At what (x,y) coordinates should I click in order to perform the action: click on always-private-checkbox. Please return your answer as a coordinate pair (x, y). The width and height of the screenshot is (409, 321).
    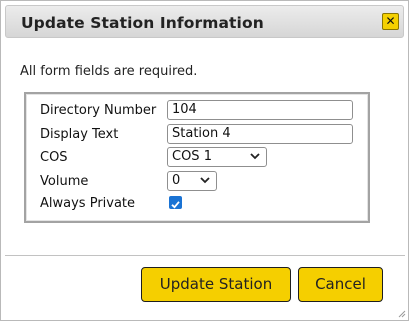
    Looking at the image, I should click on (175, 202).